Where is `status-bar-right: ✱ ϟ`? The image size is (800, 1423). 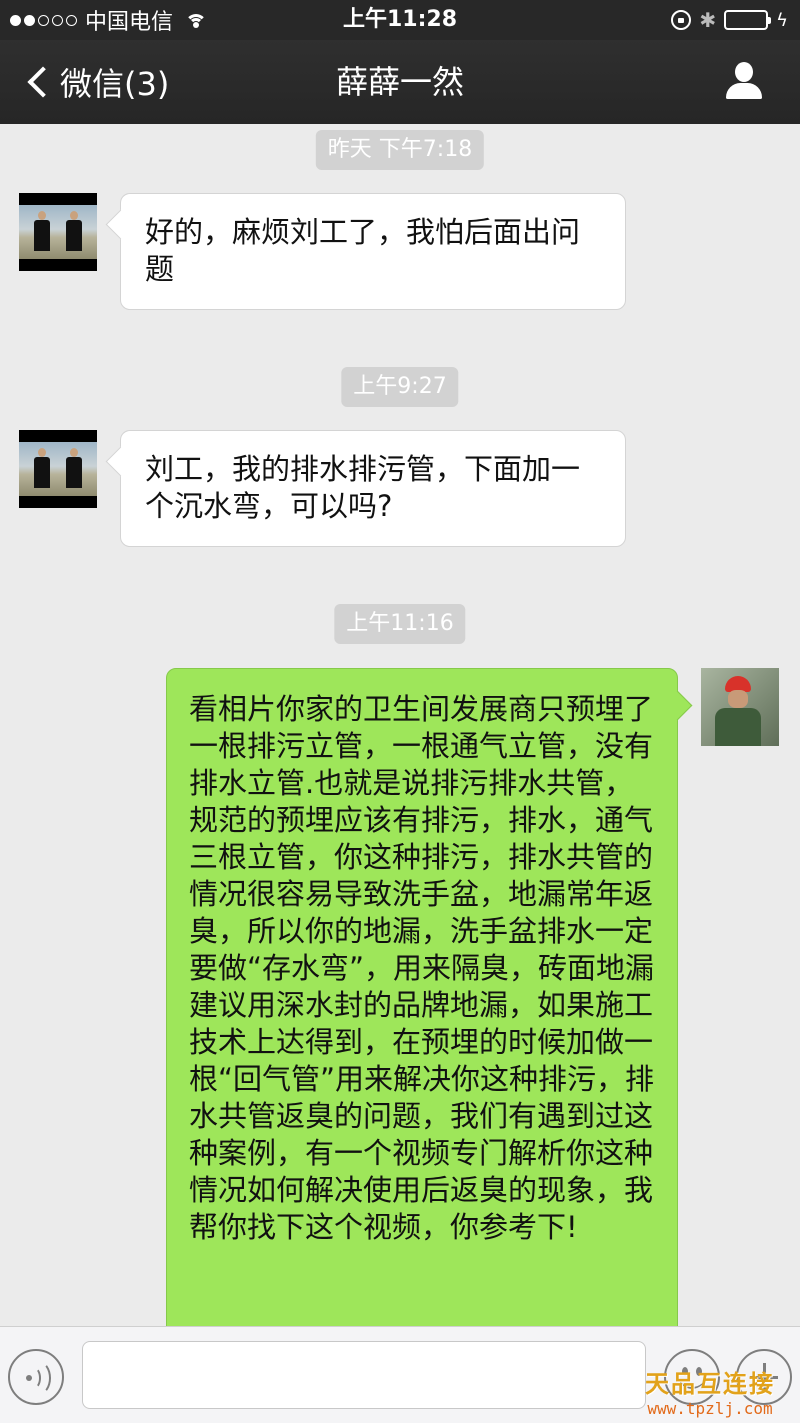
status-bar-right: ✱ ϟ is located at coordinates (729, 20).